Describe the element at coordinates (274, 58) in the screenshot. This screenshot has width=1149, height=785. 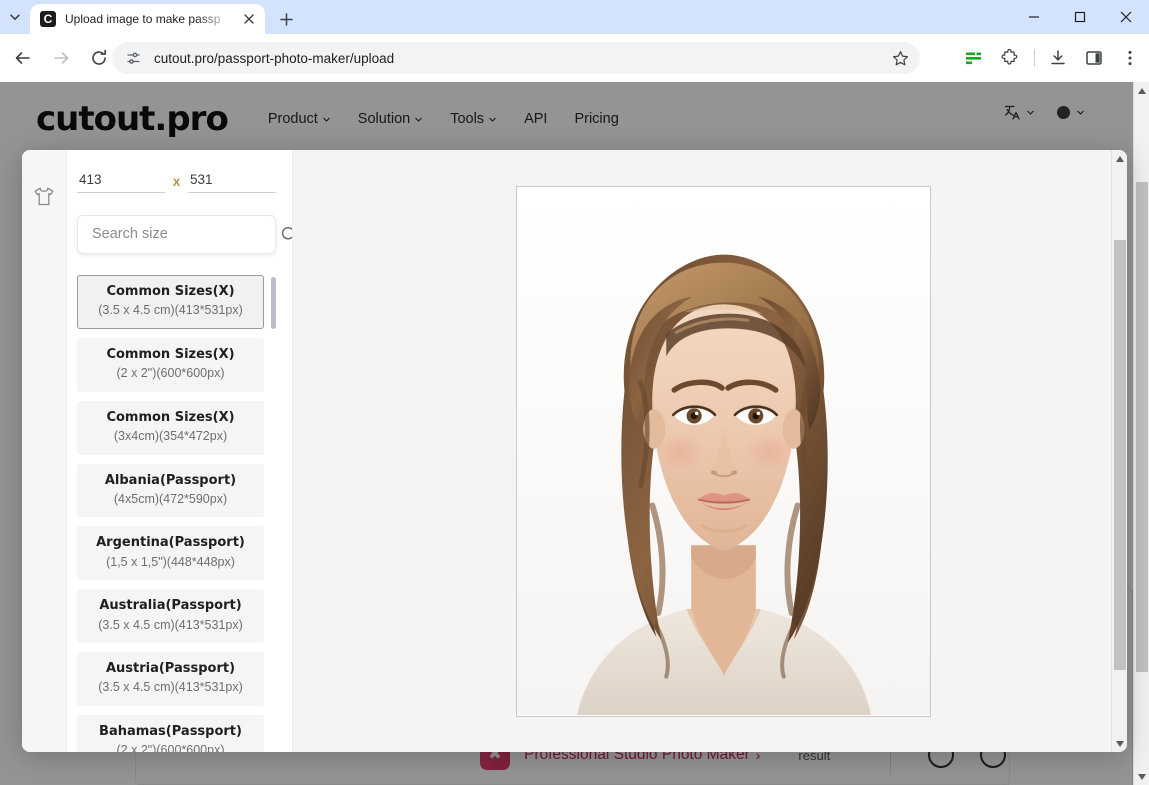
I see `url-text: cutout.pro/passport-photo-maker/upload` at that location.